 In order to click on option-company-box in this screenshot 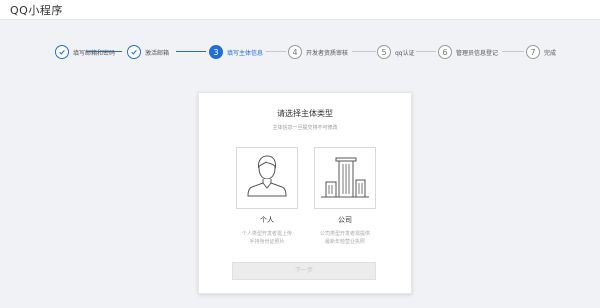, I will do `click(345, 178)`.